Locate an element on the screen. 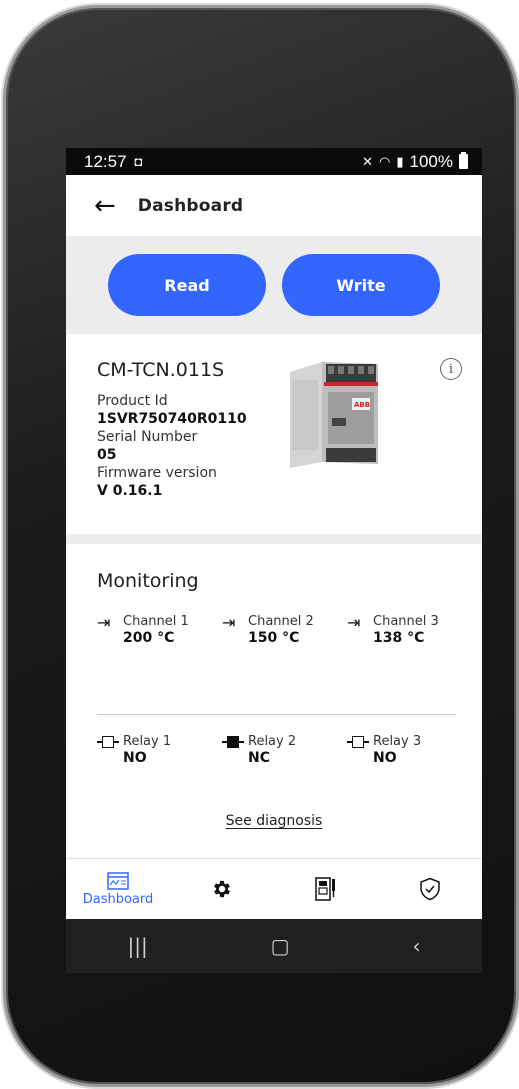  nav-dashboard-label: Dashboard is located at coordinates (118, 899).